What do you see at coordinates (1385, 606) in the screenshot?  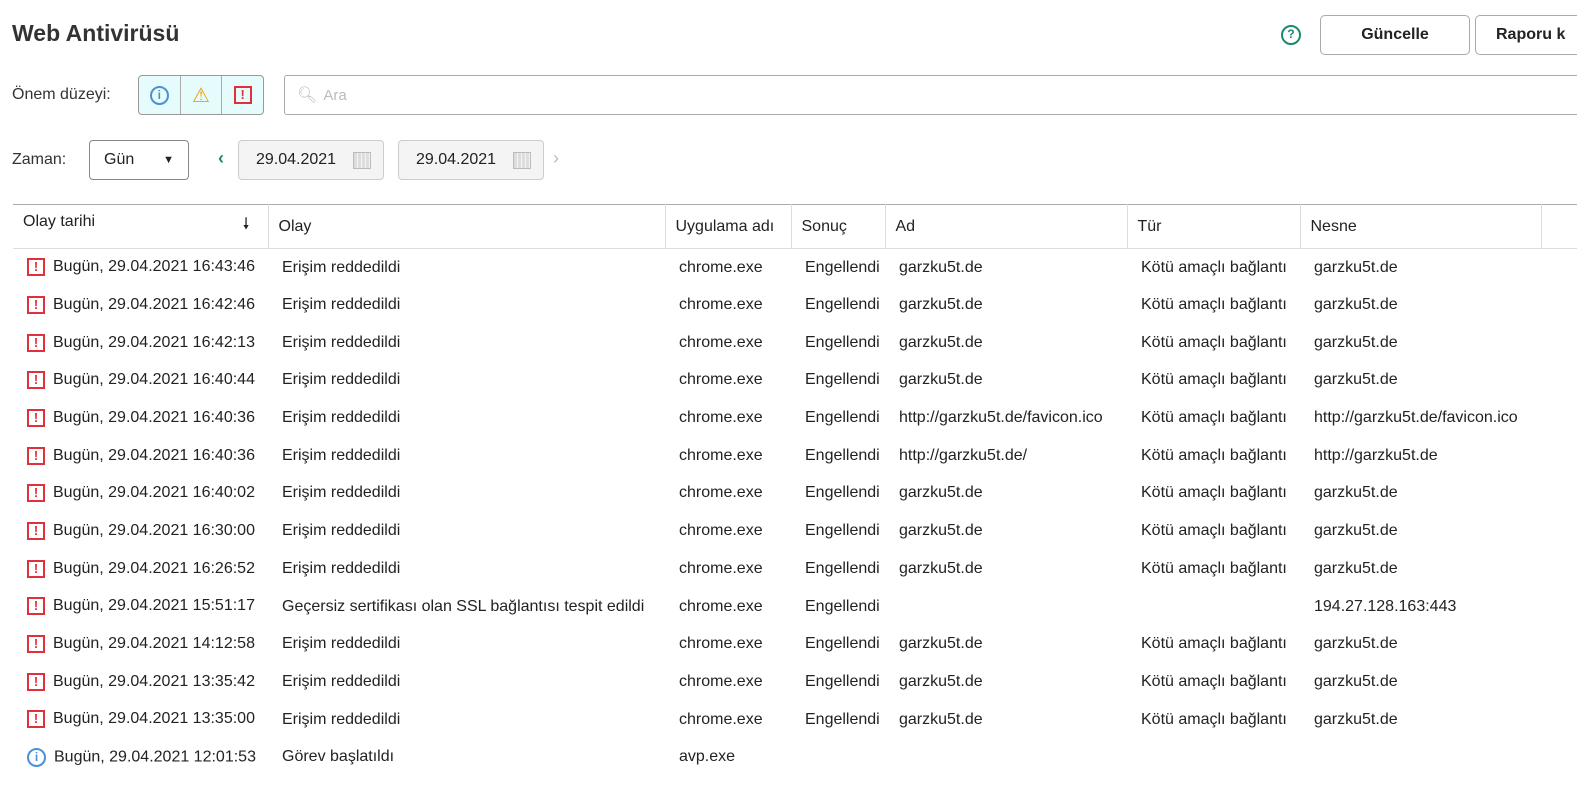 I see `cell-object: 194.27.128.163:443` at bounding box center [1385, 606].